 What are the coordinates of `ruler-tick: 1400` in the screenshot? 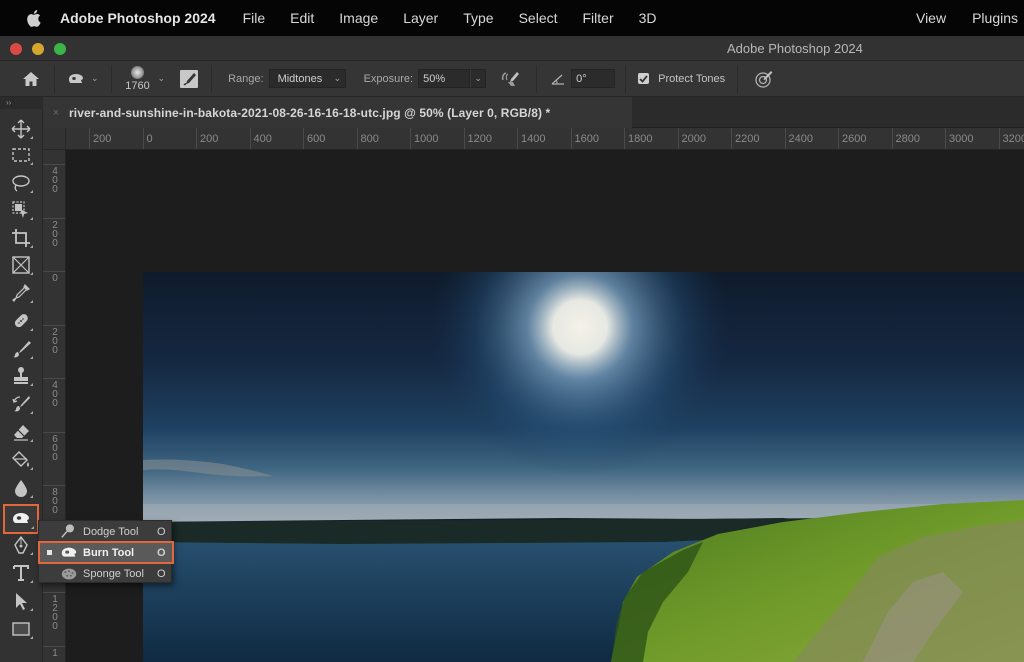 It's located at (531, 138).